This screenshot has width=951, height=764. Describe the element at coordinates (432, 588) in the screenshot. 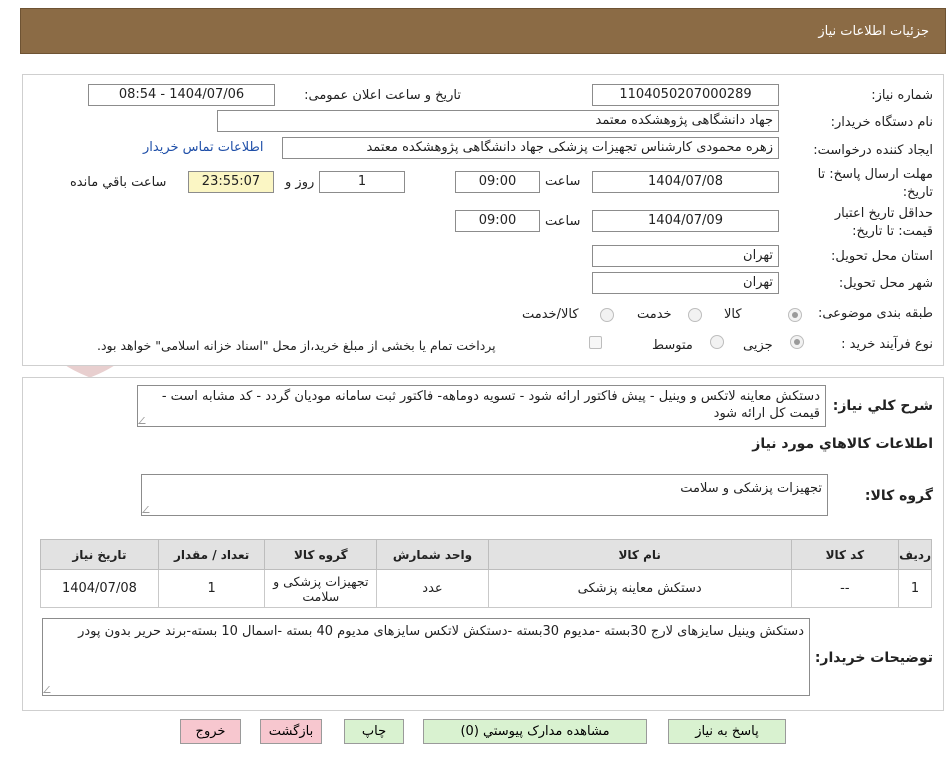

I see `cell-unit: عدد` at that location.